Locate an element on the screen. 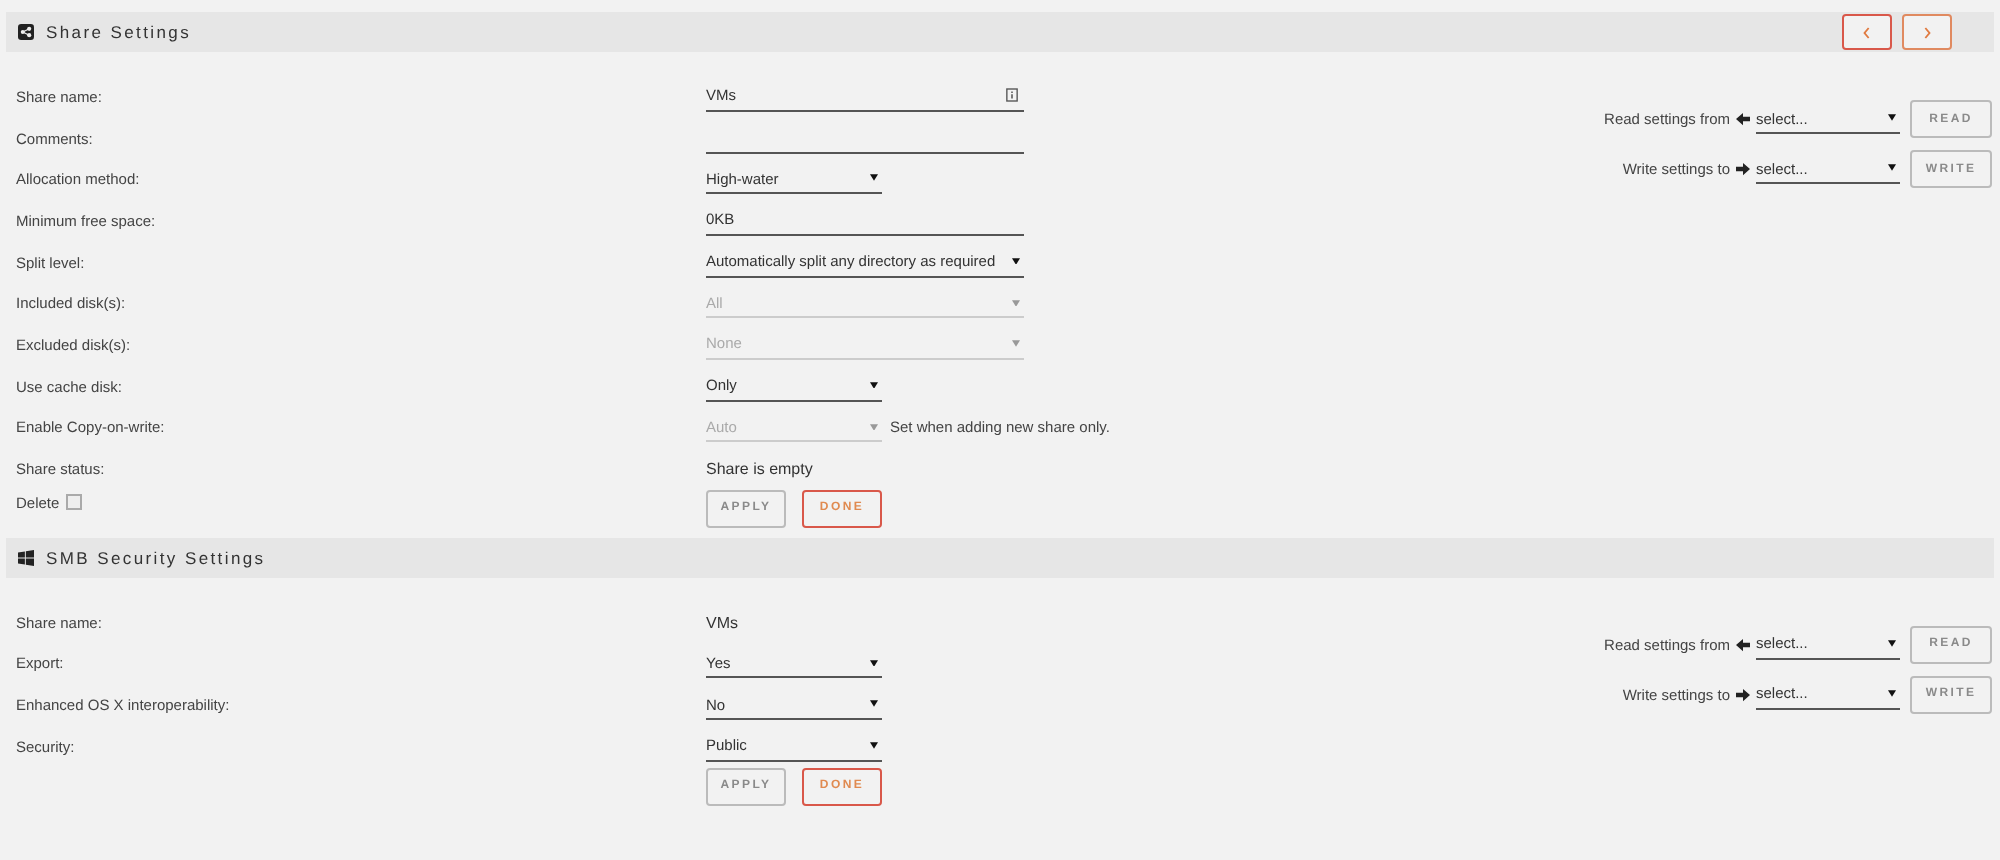 The image size is (2000, 860). previous-button is located at coordinates (1867, 32).